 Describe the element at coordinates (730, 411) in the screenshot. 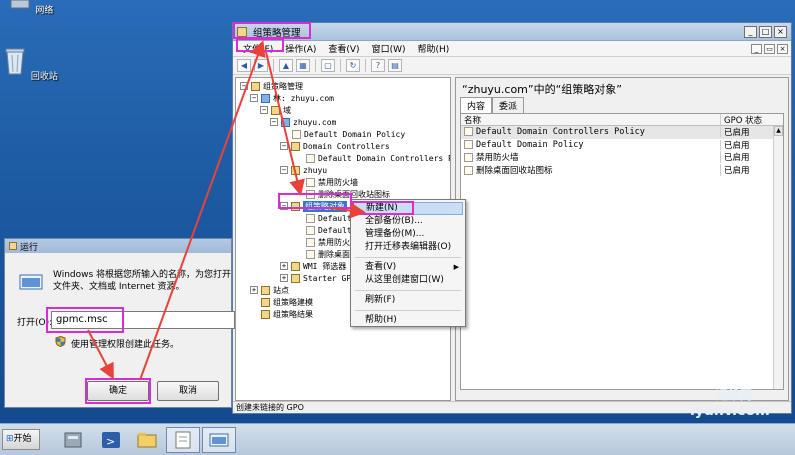

I see `watermark-line2: iyunv.com` at that location.